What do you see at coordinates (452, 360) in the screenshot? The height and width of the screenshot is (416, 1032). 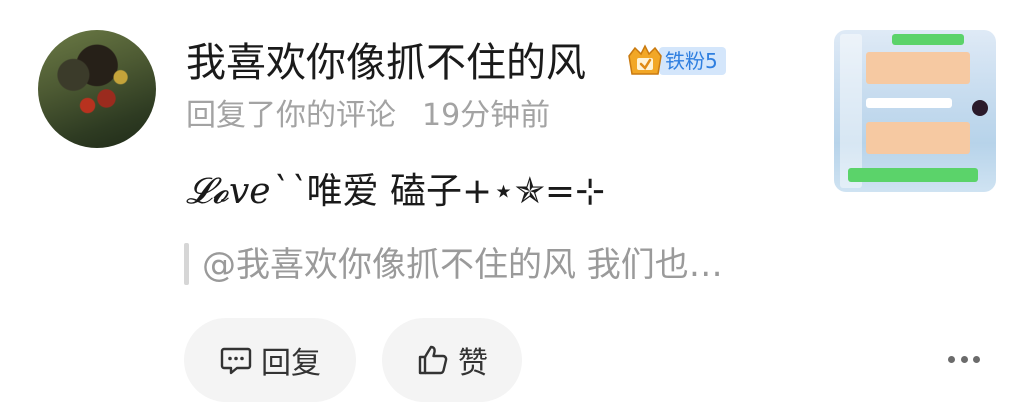 I see `like-button: 赞` at bounding box center [452, 360].